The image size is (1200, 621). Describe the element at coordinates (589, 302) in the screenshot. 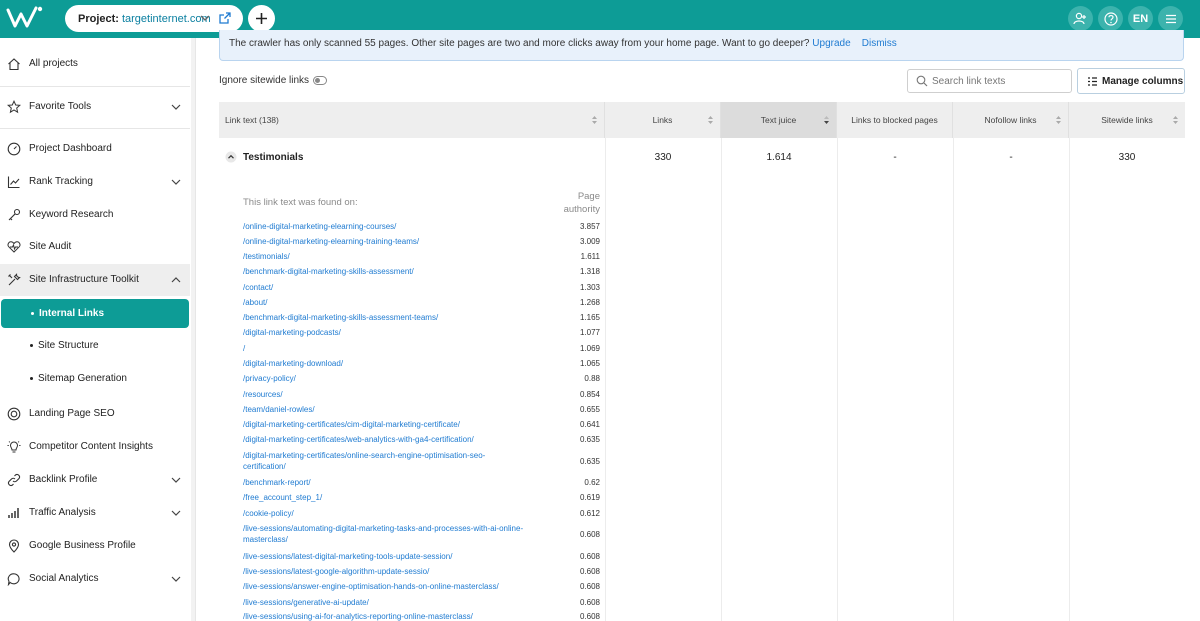

I see `page-authority-value: 1.268` at that location.